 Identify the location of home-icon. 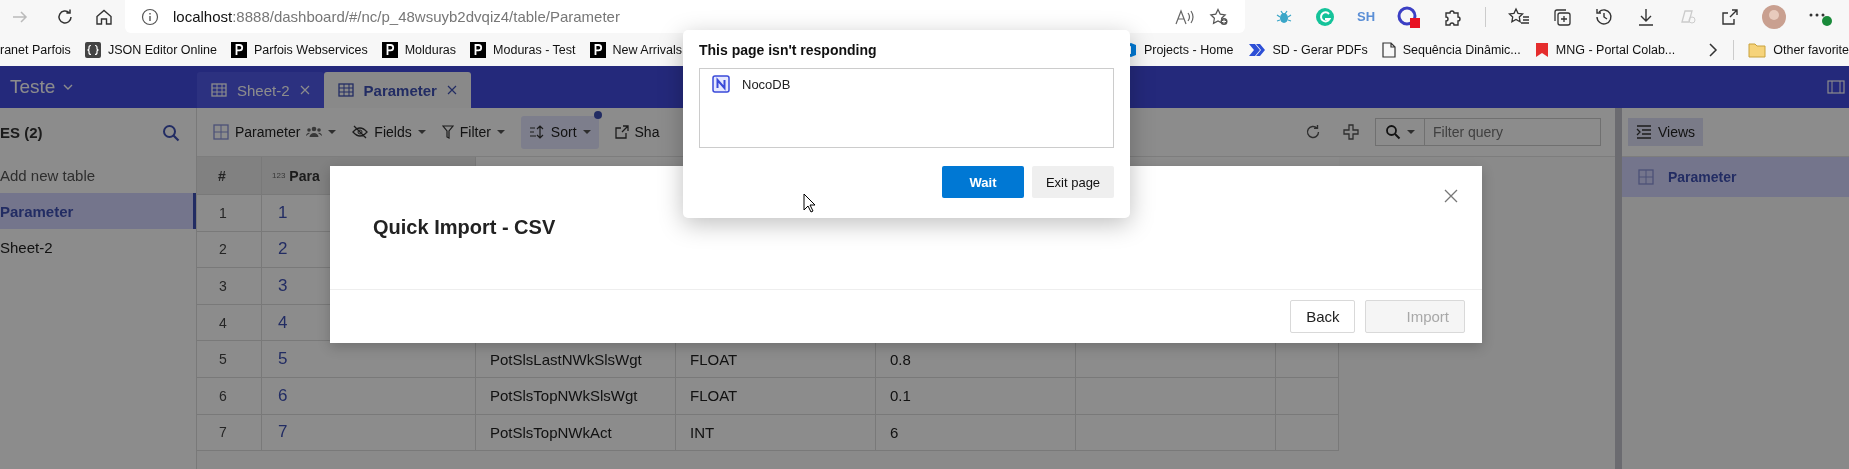
(104, 16).